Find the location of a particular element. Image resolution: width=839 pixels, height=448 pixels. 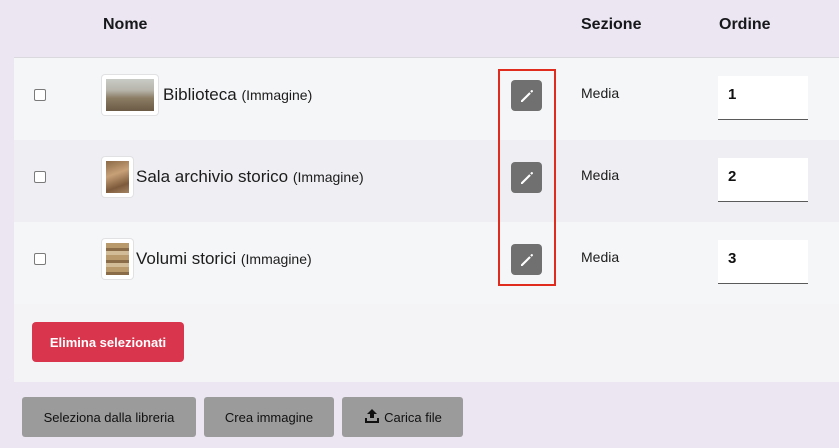

upload-label: Carica file is located at coordinates (413, 417).